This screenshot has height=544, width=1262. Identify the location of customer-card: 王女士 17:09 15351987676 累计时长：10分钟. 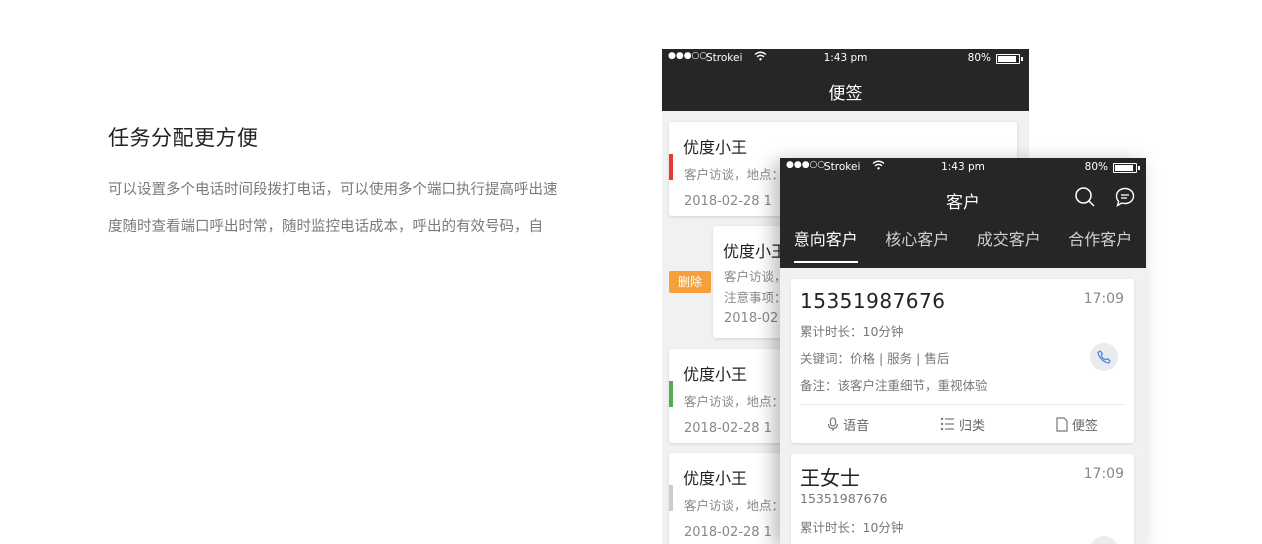
(962, 499).